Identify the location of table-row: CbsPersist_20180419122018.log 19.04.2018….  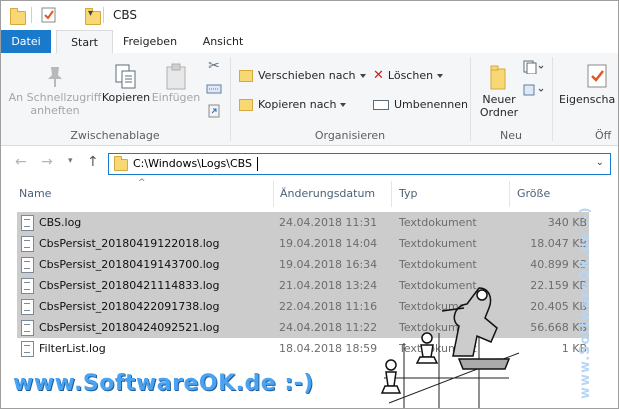
(303, 243).